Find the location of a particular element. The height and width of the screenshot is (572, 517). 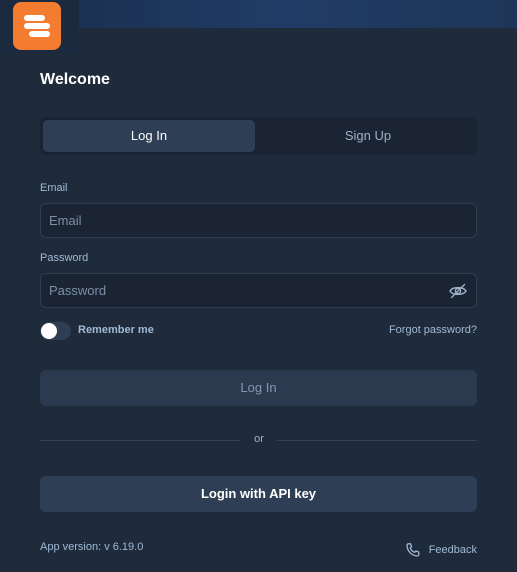

app-logo-icon is located at coordinates (37, 26).